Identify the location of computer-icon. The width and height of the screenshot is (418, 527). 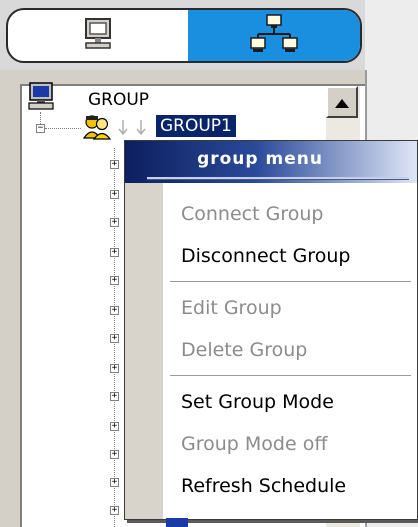
(98, 36).